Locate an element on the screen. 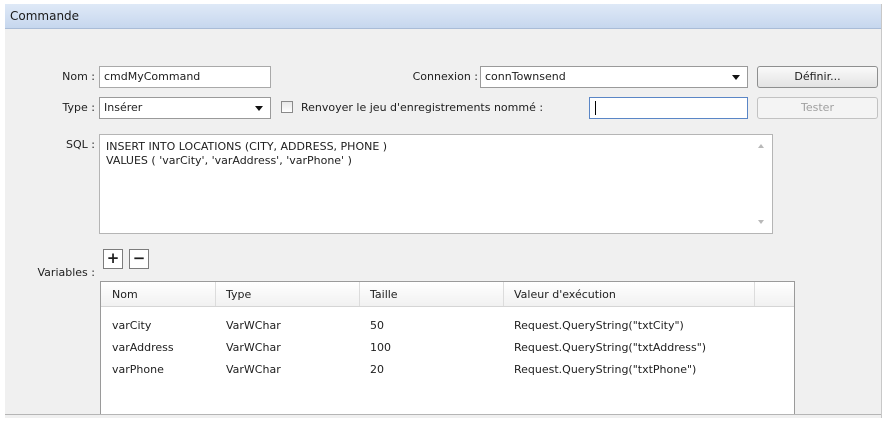 The height and width of the screenshot is (421, 884). column-header-size: Taille is located at coordinates (384, 294).